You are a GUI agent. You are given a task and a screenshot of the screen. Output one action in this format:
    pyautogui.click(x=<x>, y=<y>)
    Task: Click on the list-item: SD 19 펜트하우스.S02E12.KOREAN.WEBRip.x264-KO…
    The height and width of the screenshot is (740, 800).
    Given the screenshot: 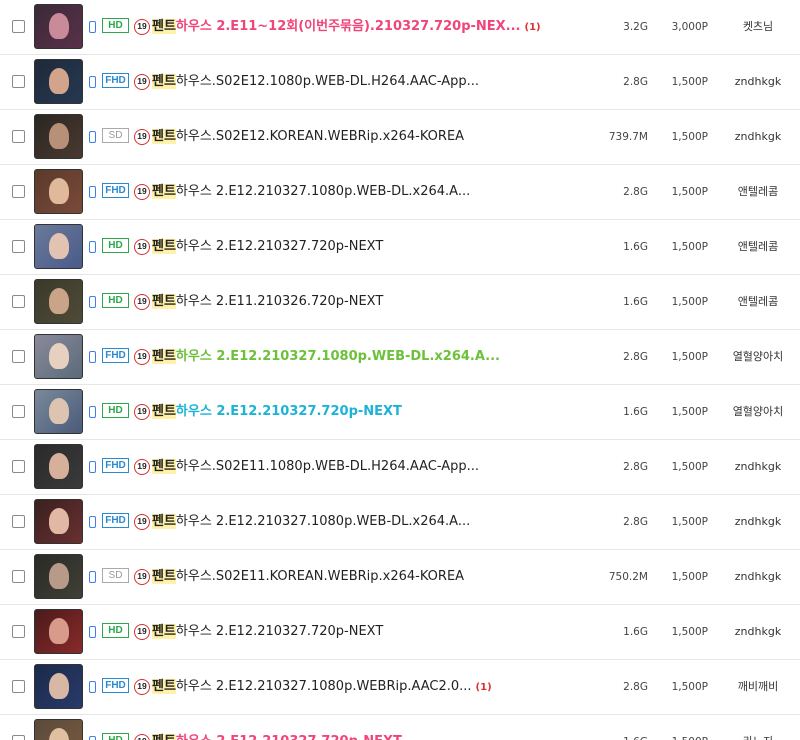 What is the action you would take?
    pyautogui.click(x=400, y=137)
    